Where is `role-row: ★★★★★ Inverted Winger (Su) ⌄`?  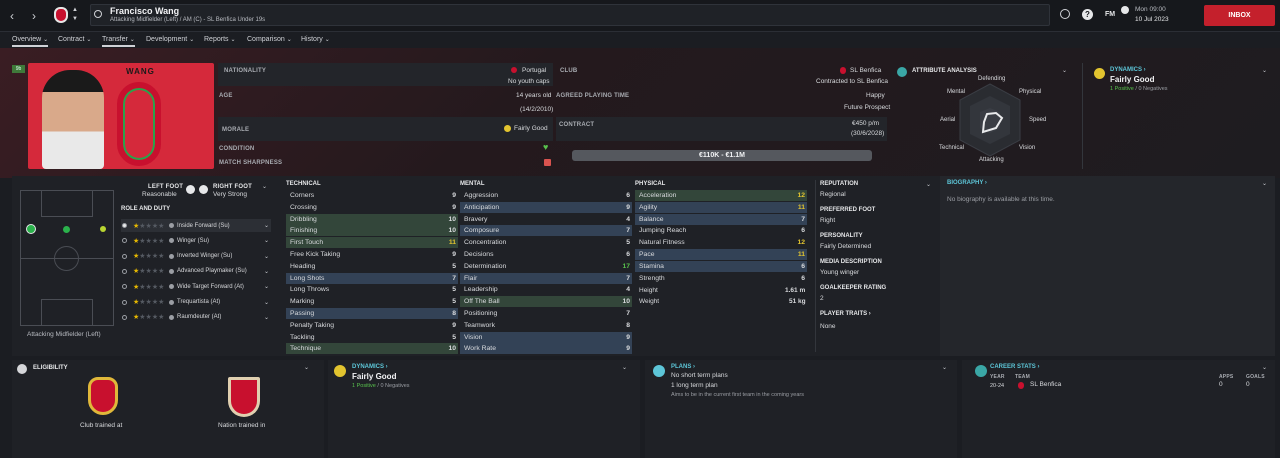 role-row: ★★★★★ Inverted Winger (Su) ⌄ is located at coordinates (196, 256).